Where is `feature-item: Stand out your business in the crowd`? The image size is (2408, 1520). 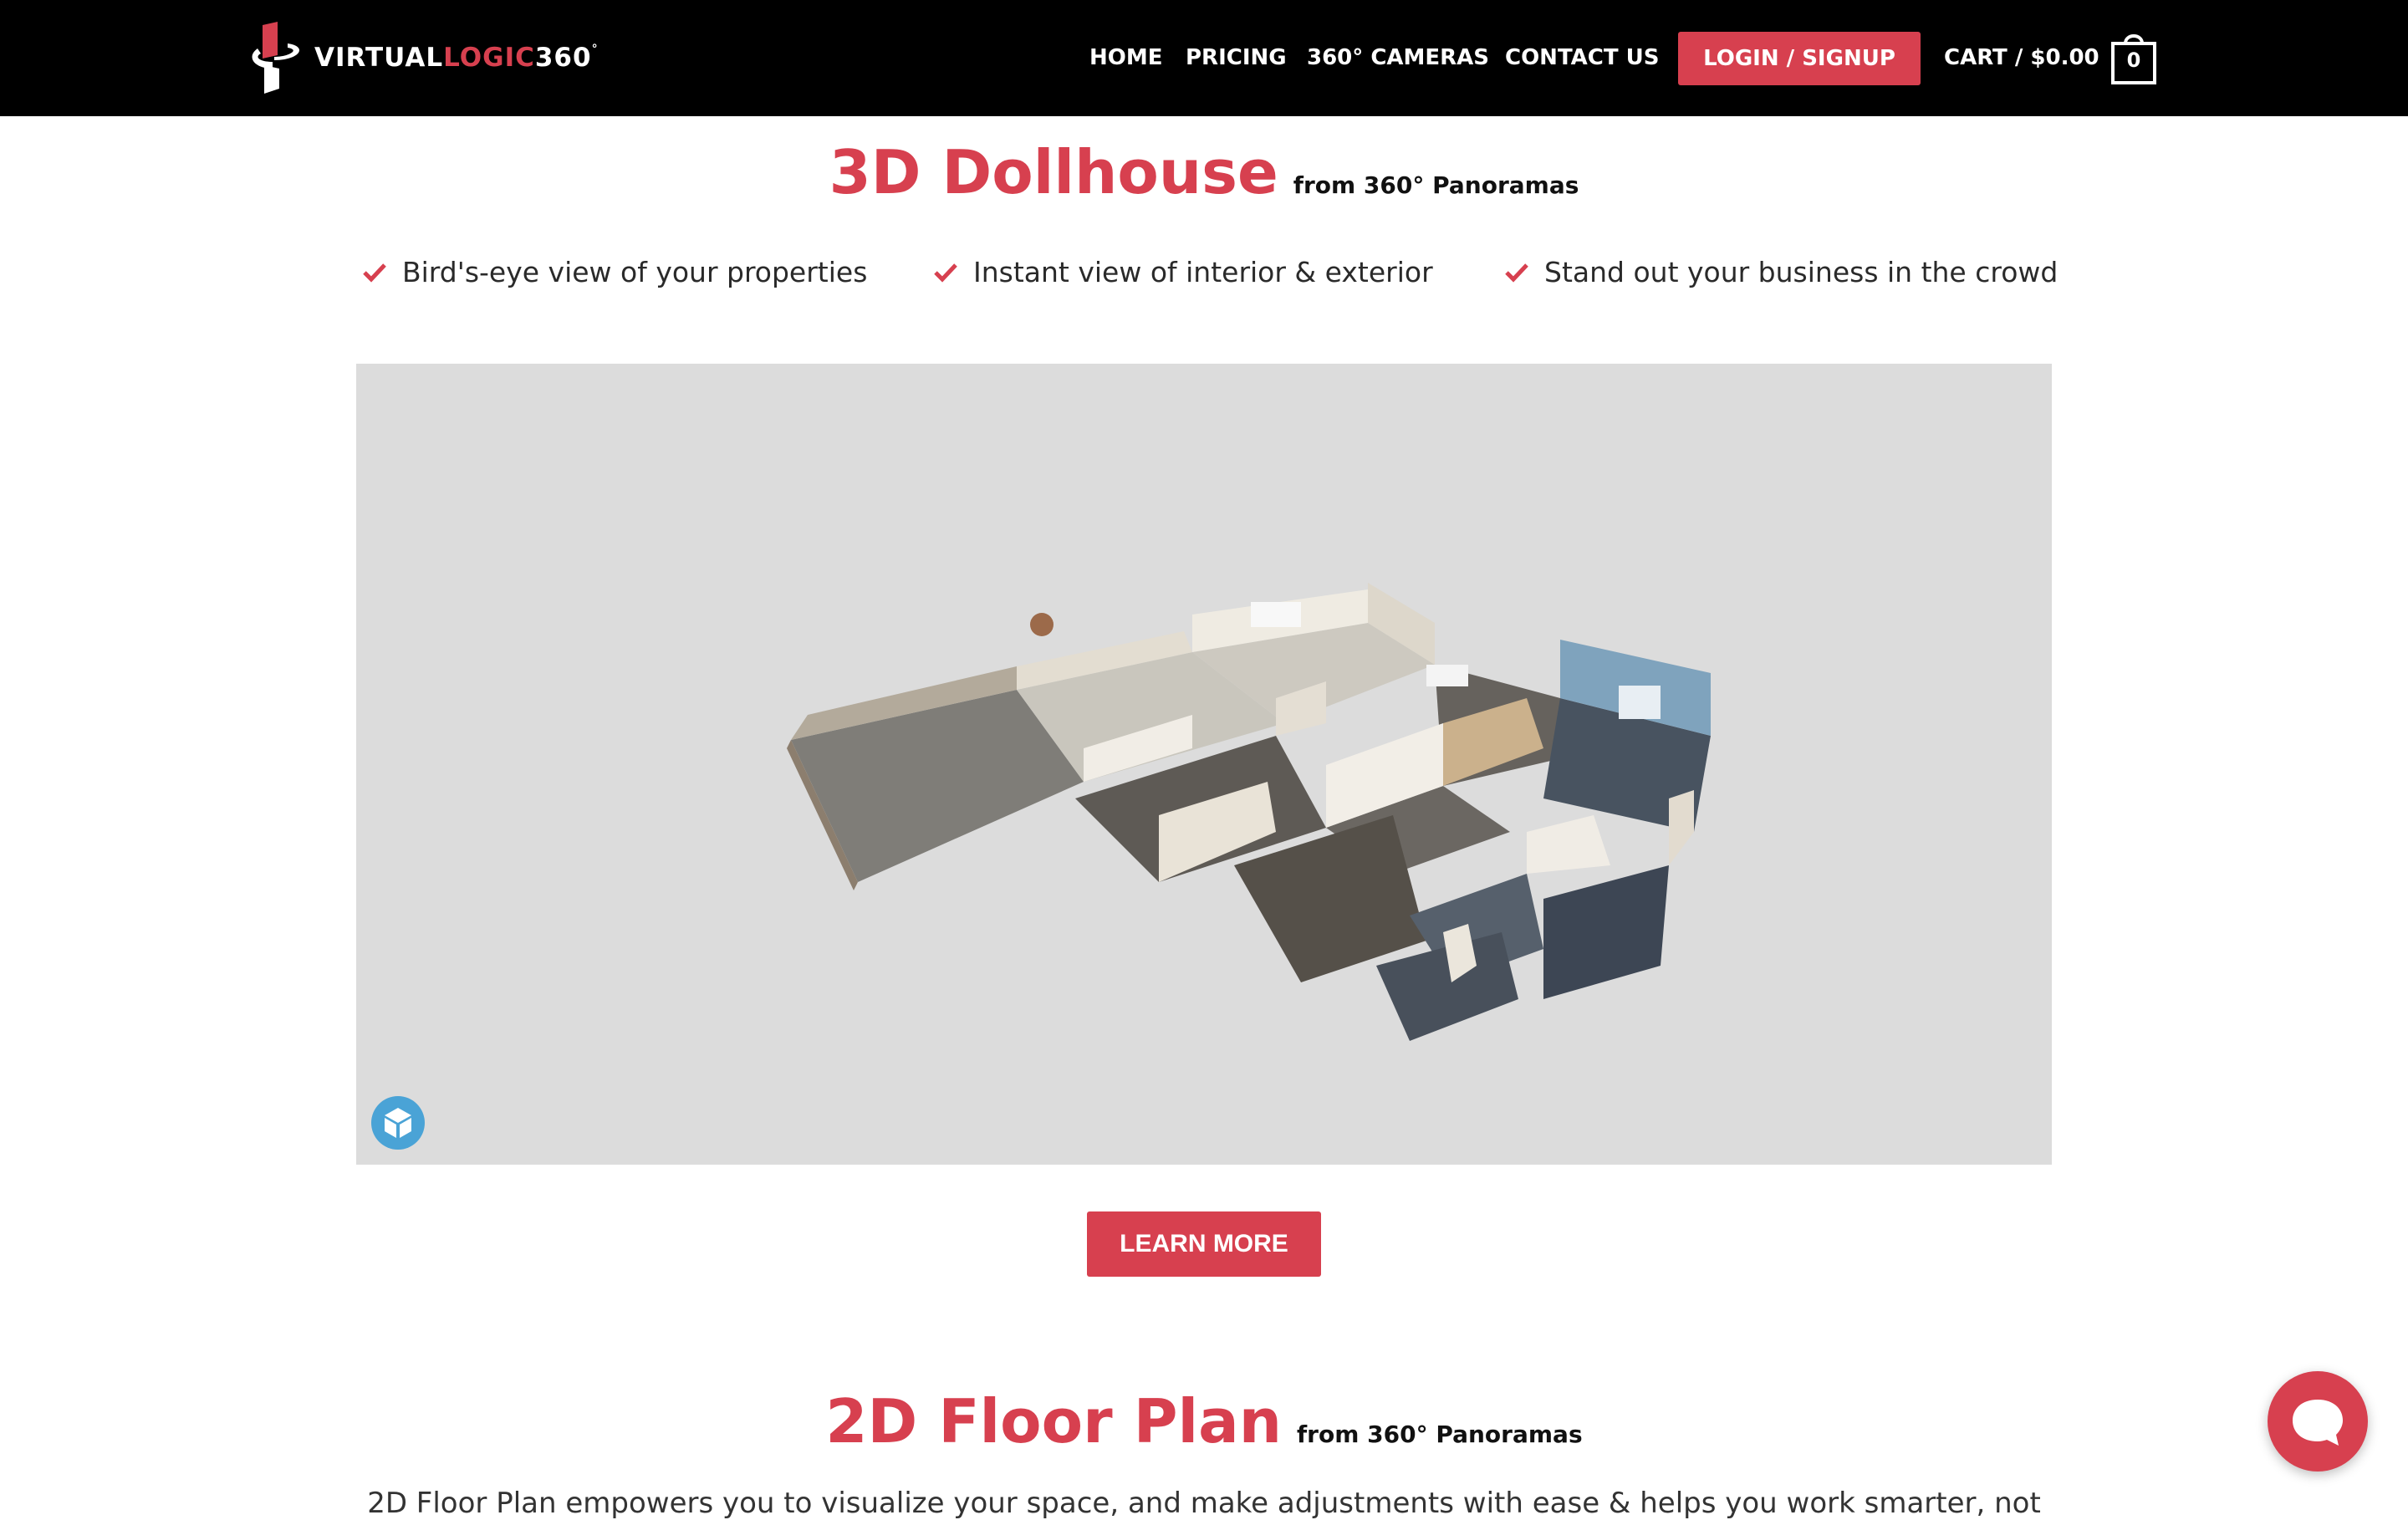 feature-item: Stand out your business in the crowd is located at coordinates (1781, 272).